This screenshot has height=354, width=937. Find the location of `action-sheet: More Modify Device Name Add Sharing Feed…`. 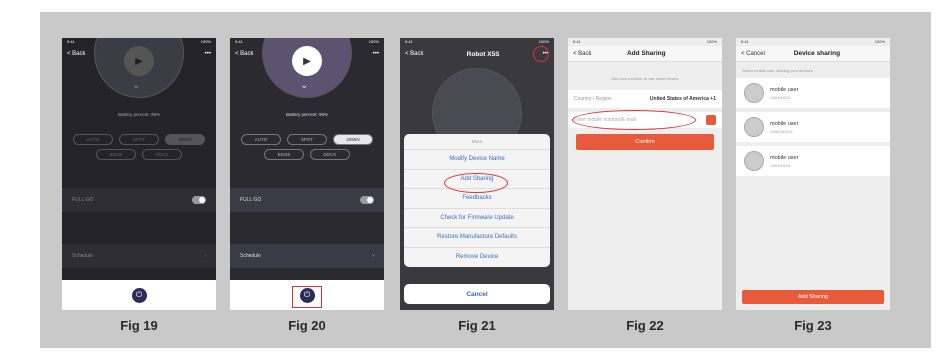

action-sheet: More Modify Device Name Add Sharing Feed… is located at coordinates (477, 200).